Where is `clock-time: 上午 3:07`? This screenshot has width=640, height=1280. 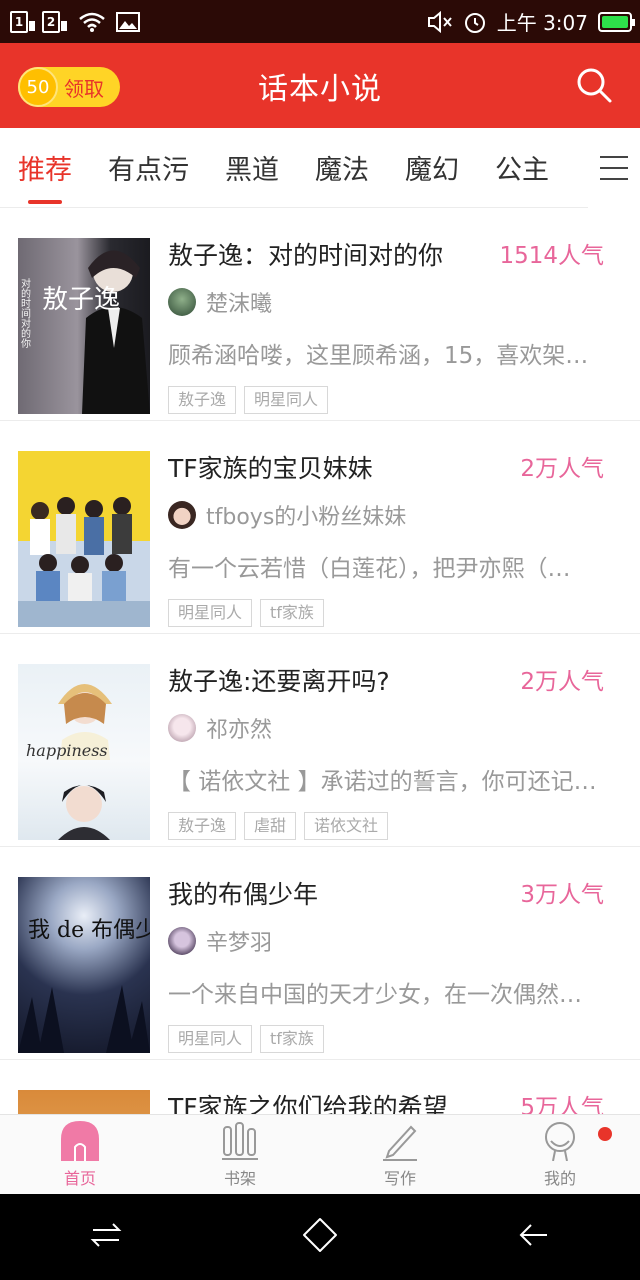 clock-time: 上午 3:07 is located at coordinates (542, 23).